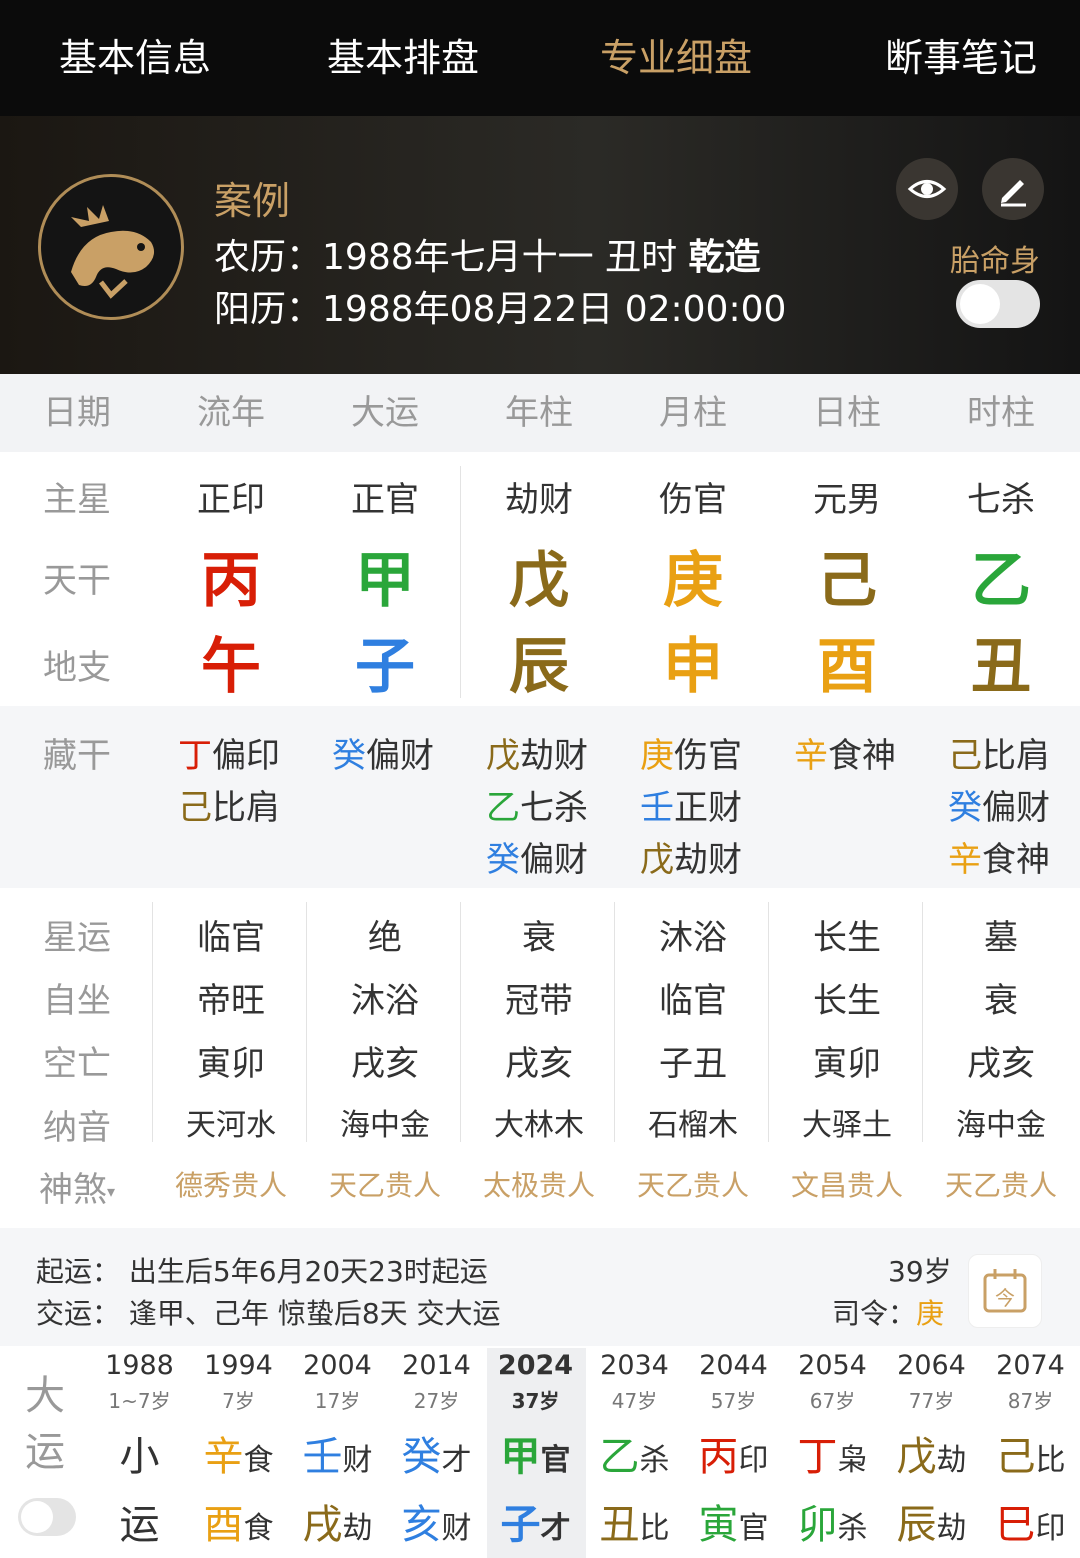 This screenshot has height=1558, width=1080. Describe the element at coordinates (45, 1424) in the screenshot. I see `dayun-label: 大运` at that location.